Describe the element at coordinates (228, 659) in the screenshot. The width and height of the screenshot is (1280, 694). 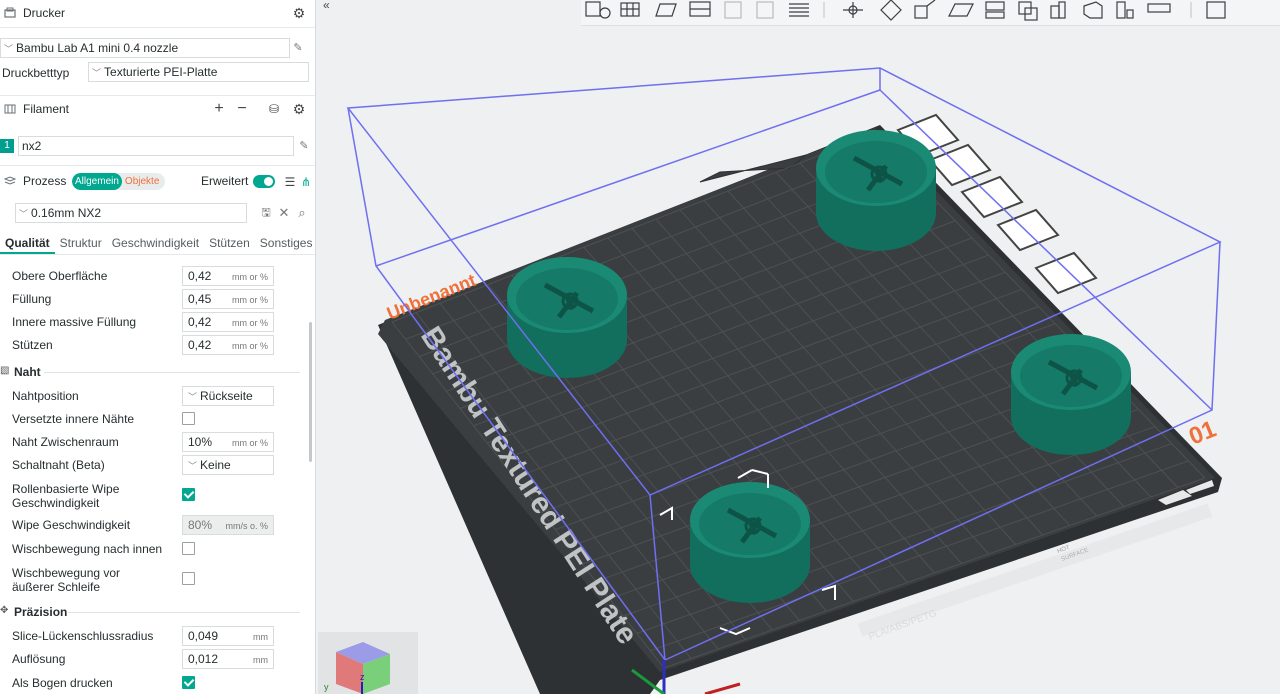
I see `setting-input: 0,012 mm` at that location.